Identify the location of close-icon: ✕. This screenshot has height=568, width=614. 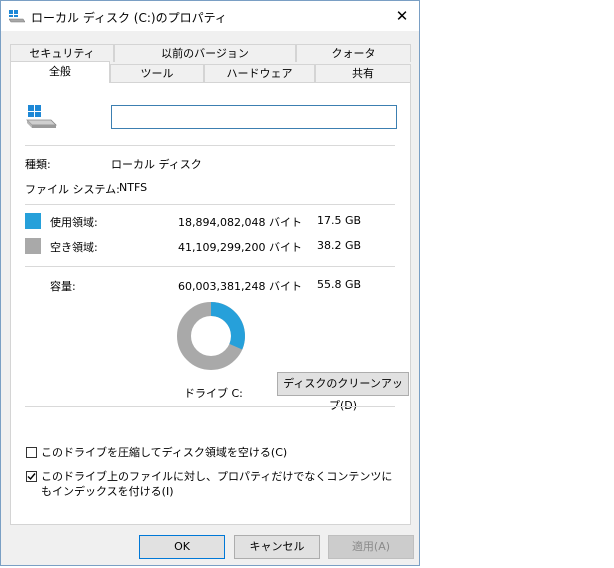
(402, 16).